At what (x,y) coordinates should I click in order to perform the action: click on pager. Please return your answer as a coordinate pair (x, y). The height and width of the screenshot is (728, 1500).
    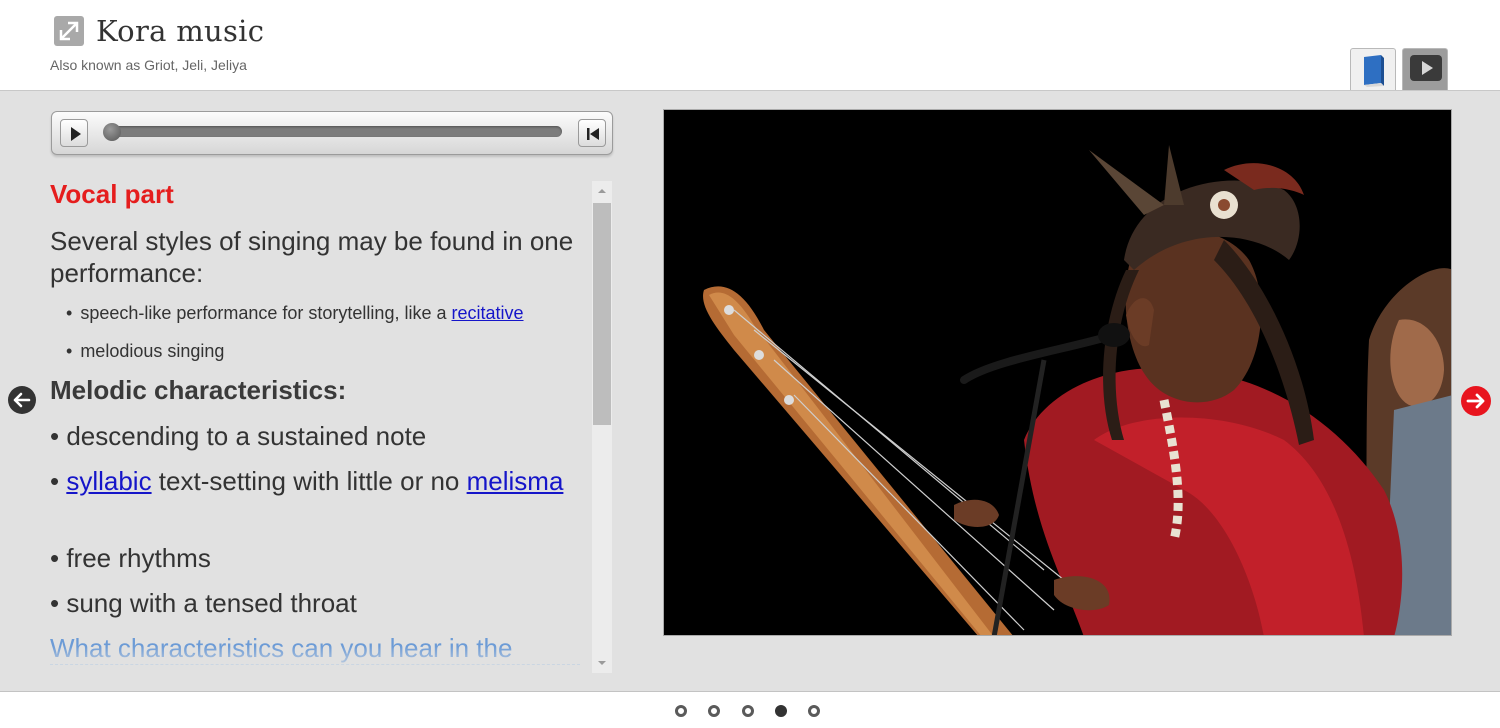
    Looking at the image, I should click on (750, 715).